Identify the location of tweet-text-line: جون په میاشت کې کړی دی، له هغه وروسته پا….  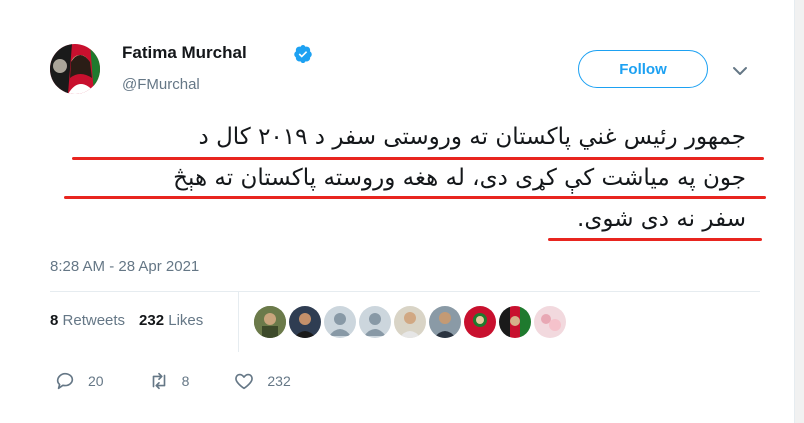
(459, 178).